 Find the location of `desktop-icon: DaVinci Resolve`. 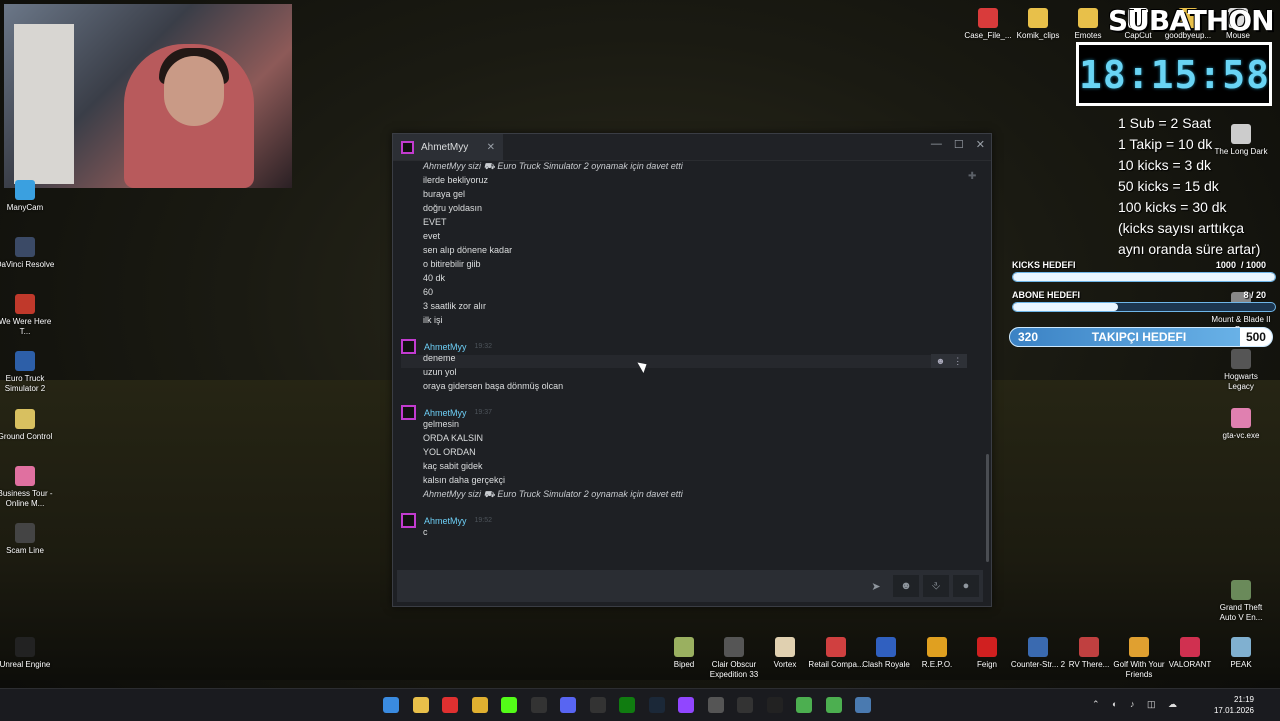

desktop-icon: DaVinci Resolve is located at coordinates (27, 253).